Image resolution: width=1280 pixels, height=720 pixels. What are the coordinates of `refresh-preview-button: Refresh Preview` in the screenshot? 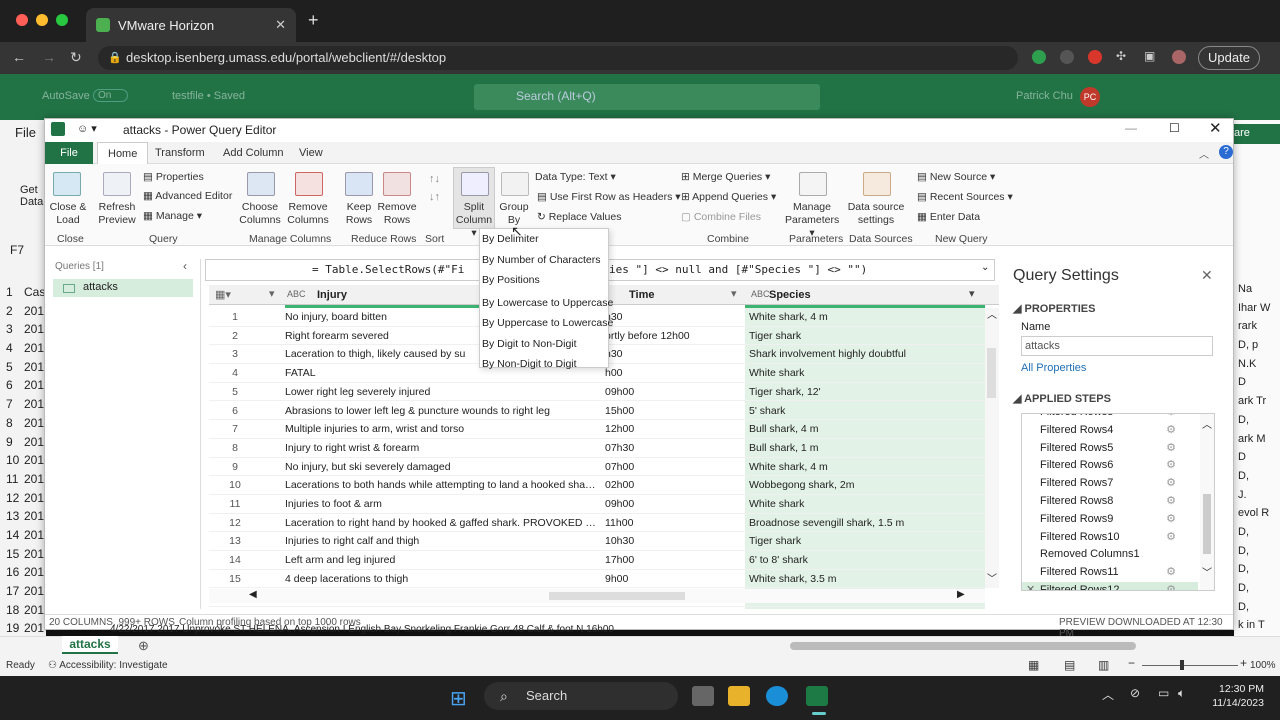 It's located at (117, 214).